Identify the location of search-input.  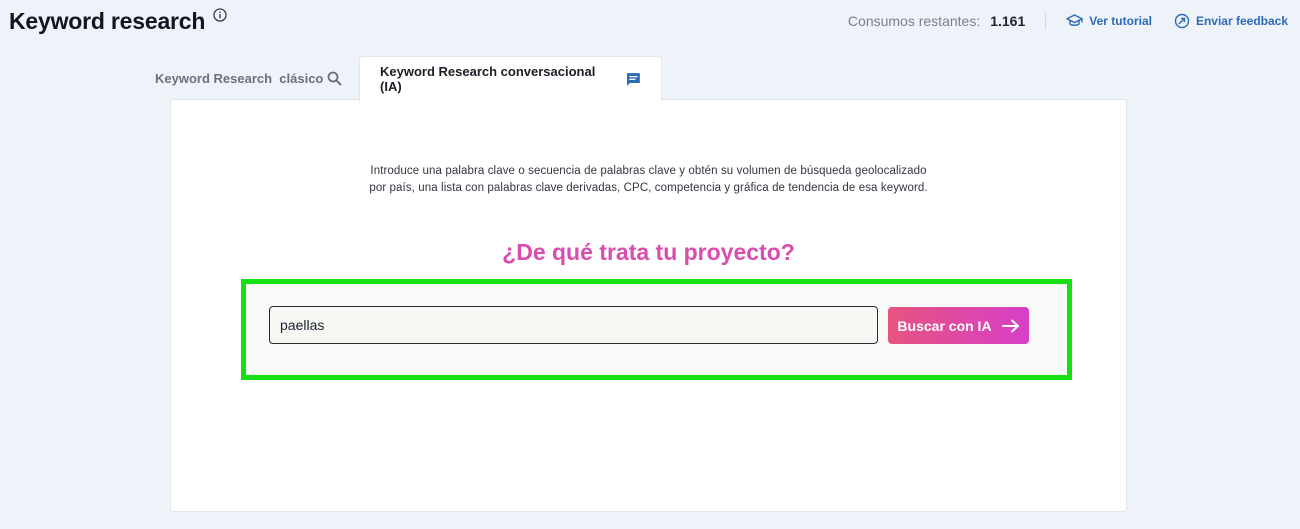
(573, 325).